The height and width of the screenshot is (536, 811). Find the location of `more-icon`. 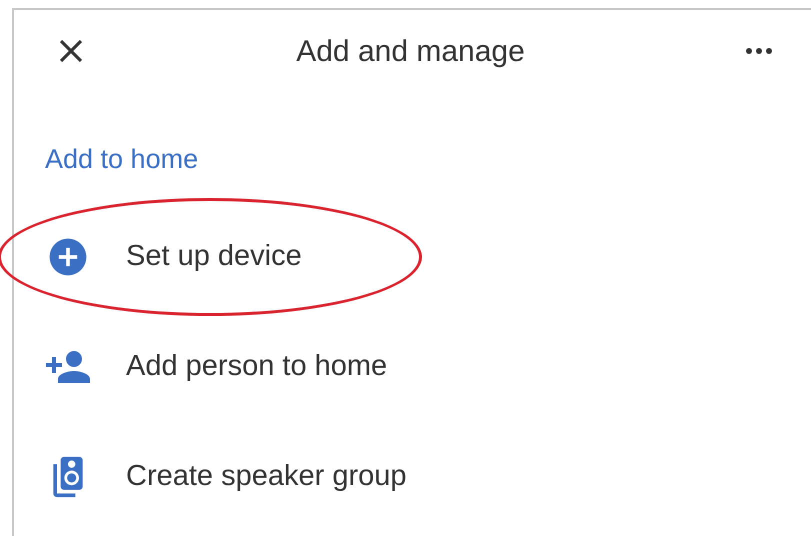

more-icon is located at coordinates (759, 51).